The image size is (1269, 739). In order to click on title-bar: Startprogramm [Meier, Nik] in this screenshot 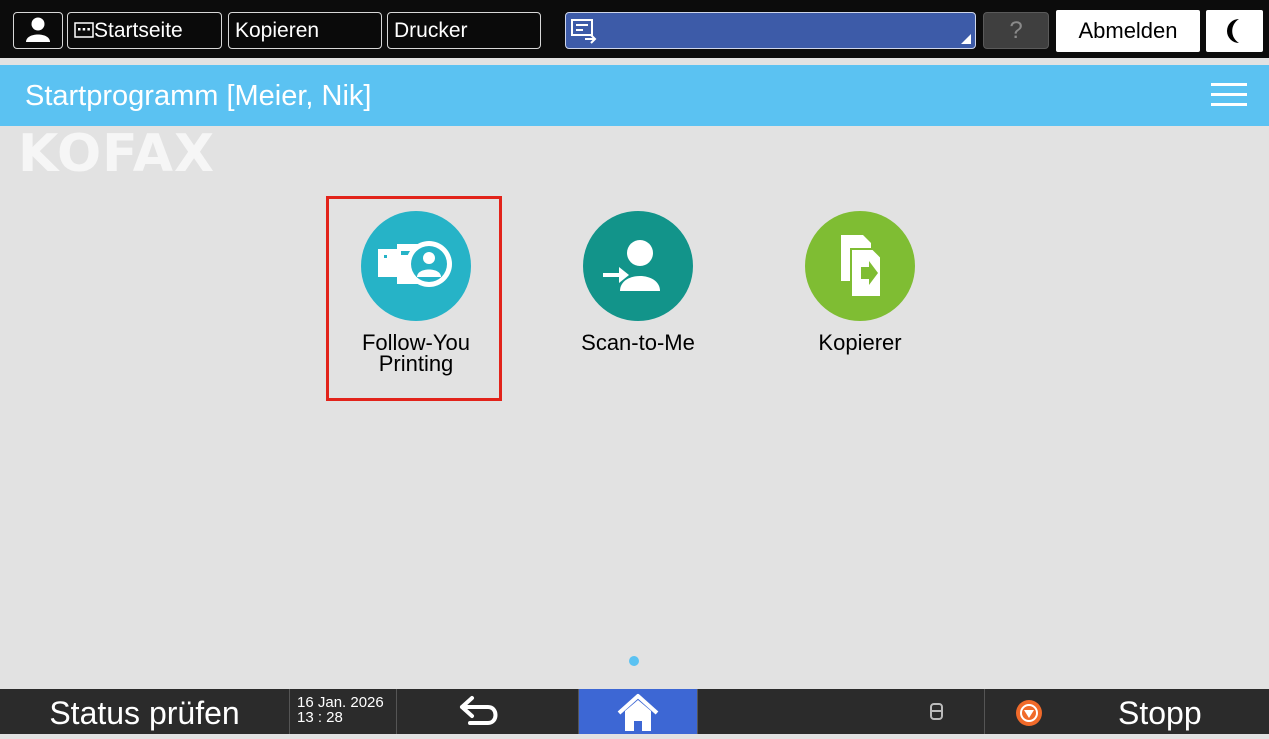, I will do `click(634, 95)`.